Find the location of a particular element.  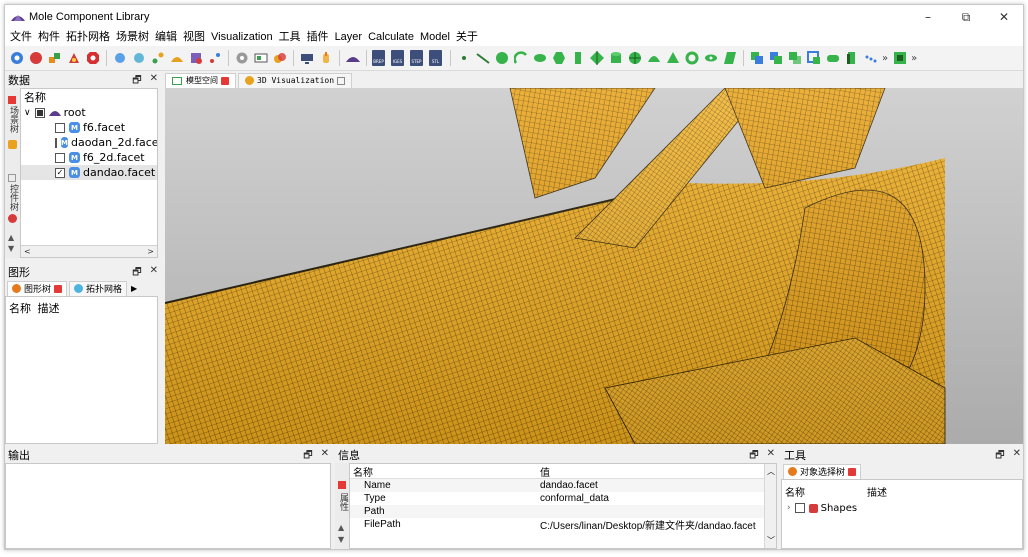

menu-calculate: Calculate is located at coordinates (391, 37).